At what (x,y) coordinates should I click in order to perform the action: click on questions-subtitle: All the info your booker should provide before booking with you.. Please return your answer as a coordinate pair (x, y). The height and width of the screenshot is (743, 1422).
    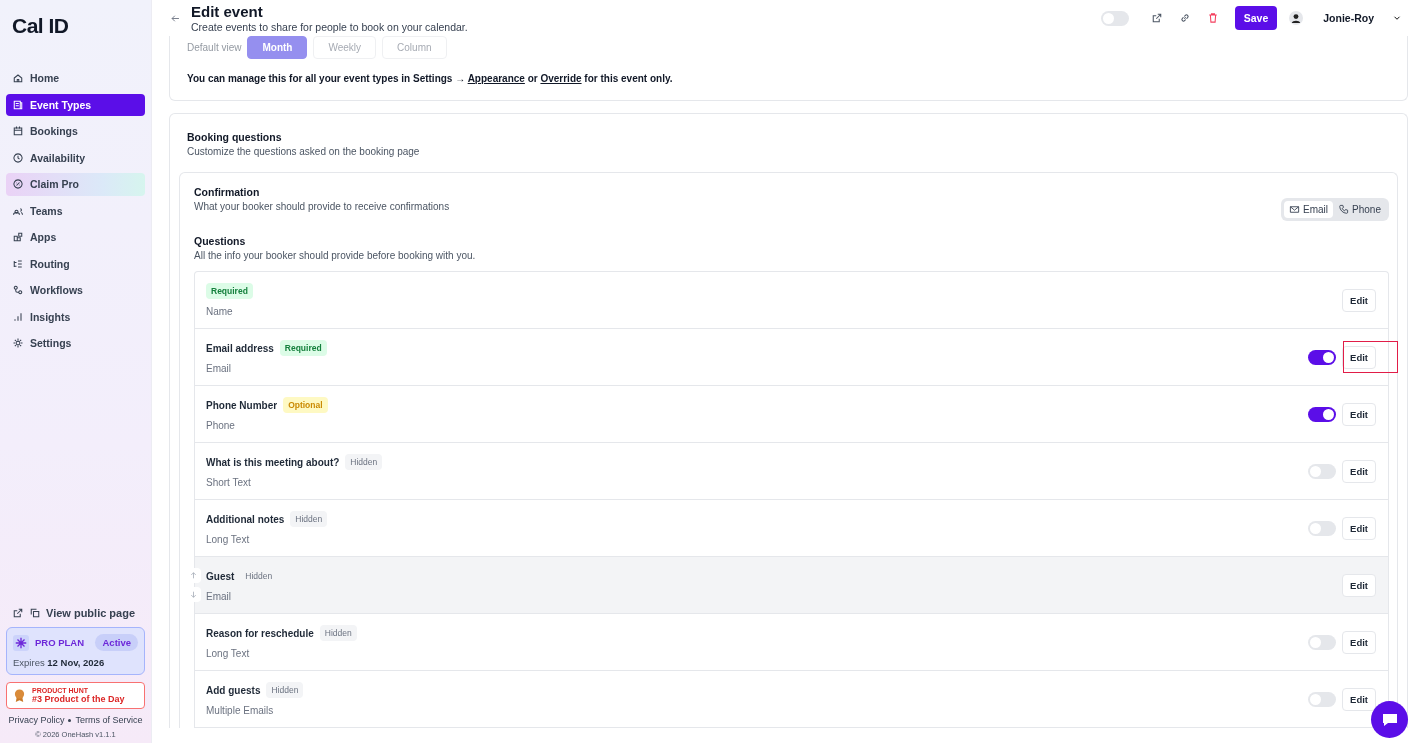
    Looking at the image, I should click on (335, 255).